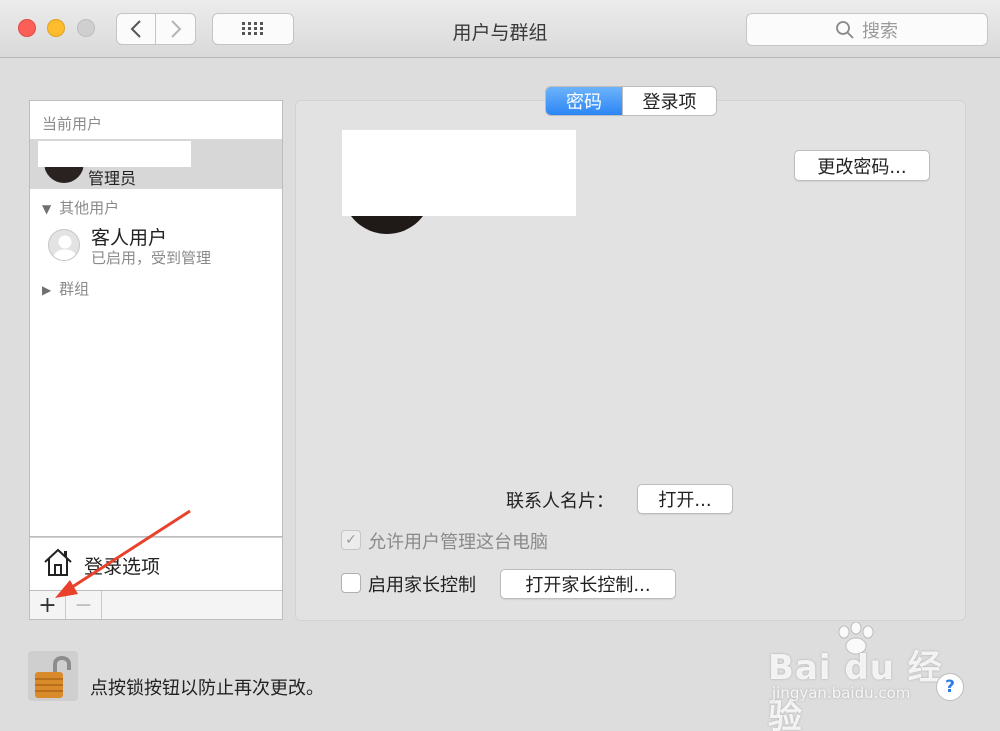 Image resolution: width=1000 pixels, height=731 pixels. I want to click on parental-controls-label: 启用家长控制, so click(422, 585).